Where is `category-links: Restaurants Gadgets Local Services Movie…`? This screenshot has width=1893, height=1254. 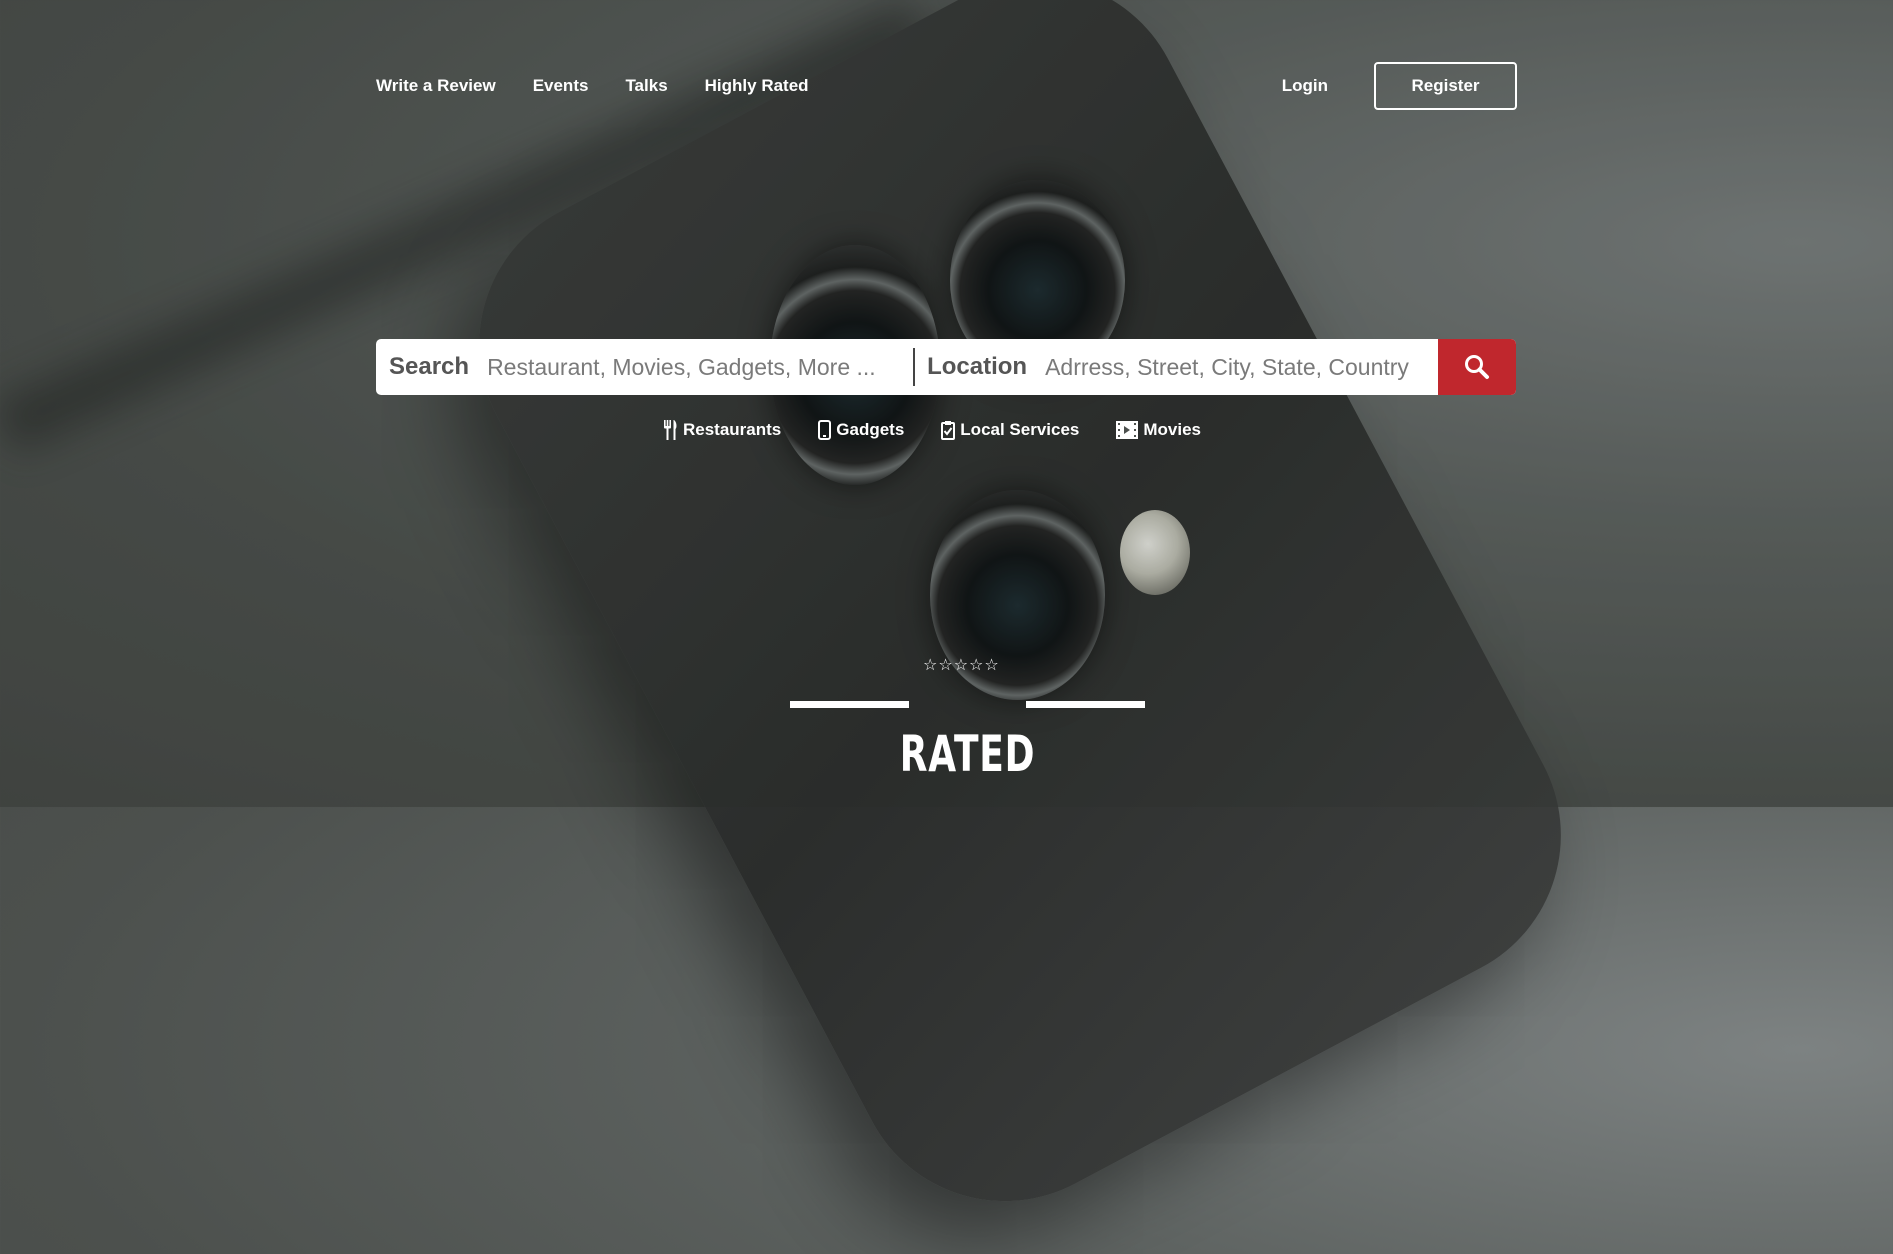 category-links: Restaurants Gadgets Local Services Movie… is located at coordinates (950, 430).